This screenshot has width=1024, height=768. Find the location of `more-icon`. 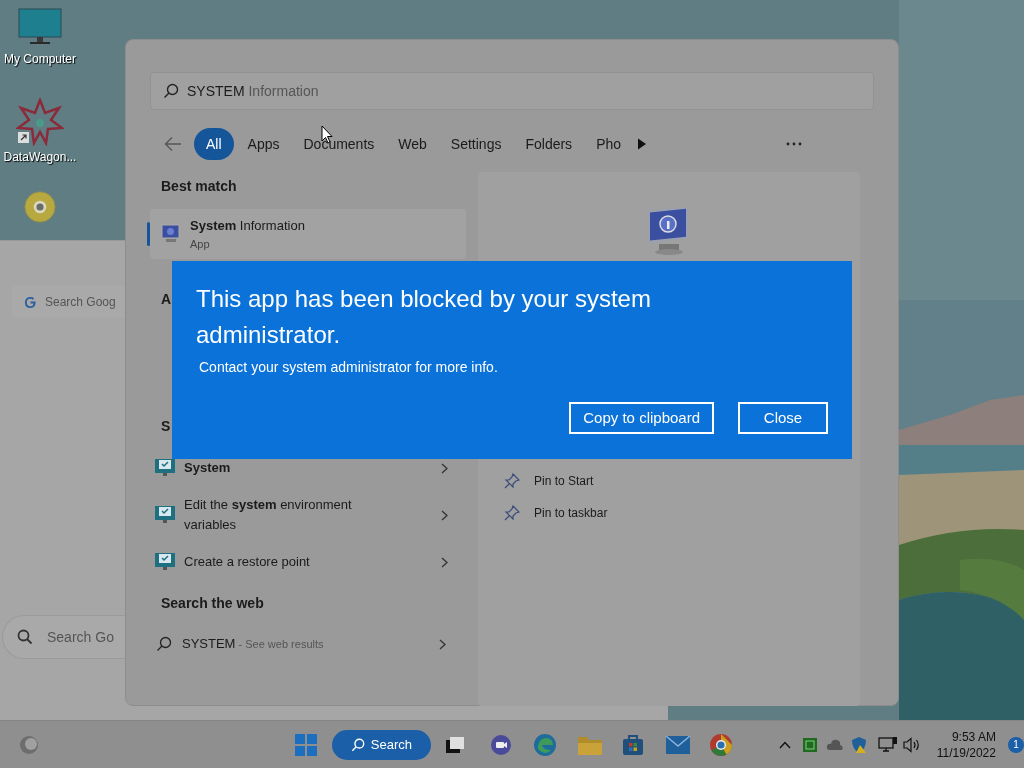

more-icon is located at coordinates (794, 144).